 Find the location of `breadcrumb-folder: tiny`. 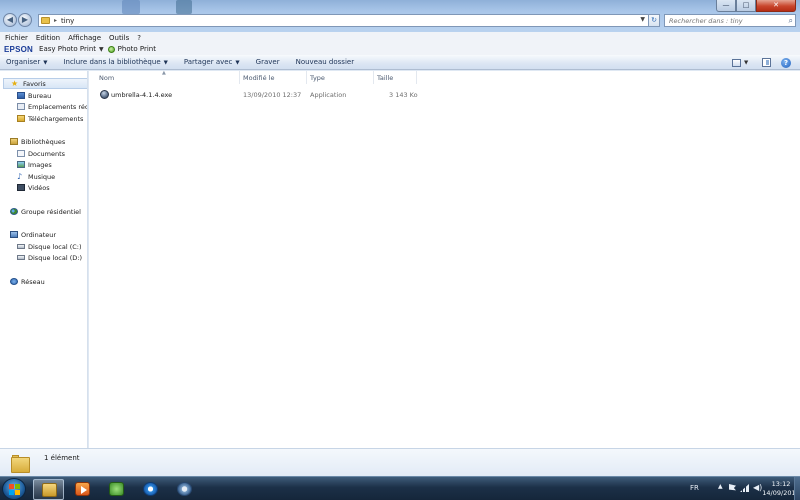

breadcrumb-folder: tiny is located at coordinates (67, 21).